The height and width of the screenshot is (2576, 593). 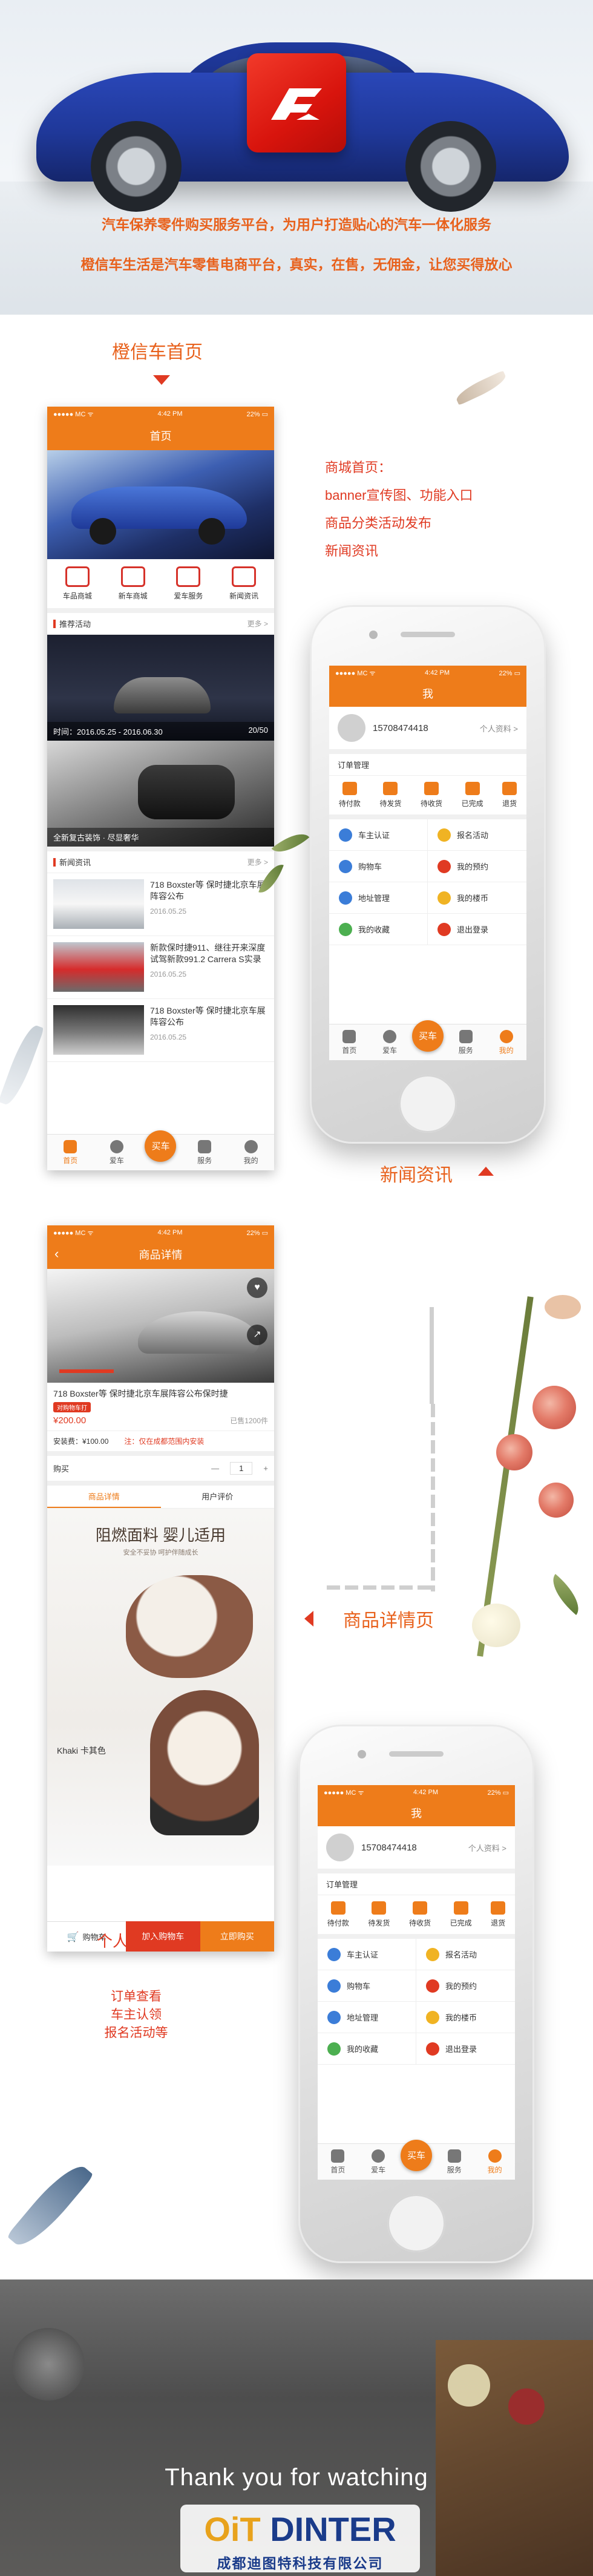 I want to click on menu-label: 报名活动, so click(x=473, y=835).